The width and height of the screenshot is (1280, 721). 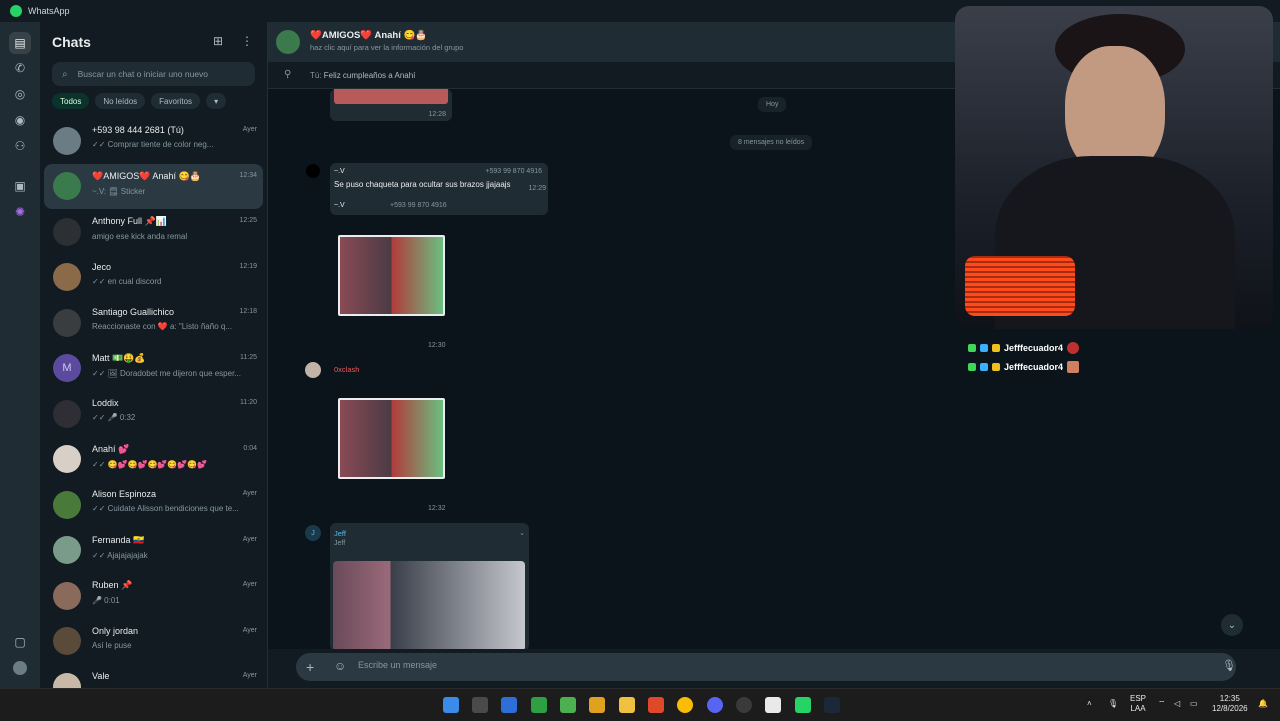 What do you see at coordinates (1138, 704) in the screenshot?
I see `language-indicator: ESP LAA` at bounding box center [1138, 704].